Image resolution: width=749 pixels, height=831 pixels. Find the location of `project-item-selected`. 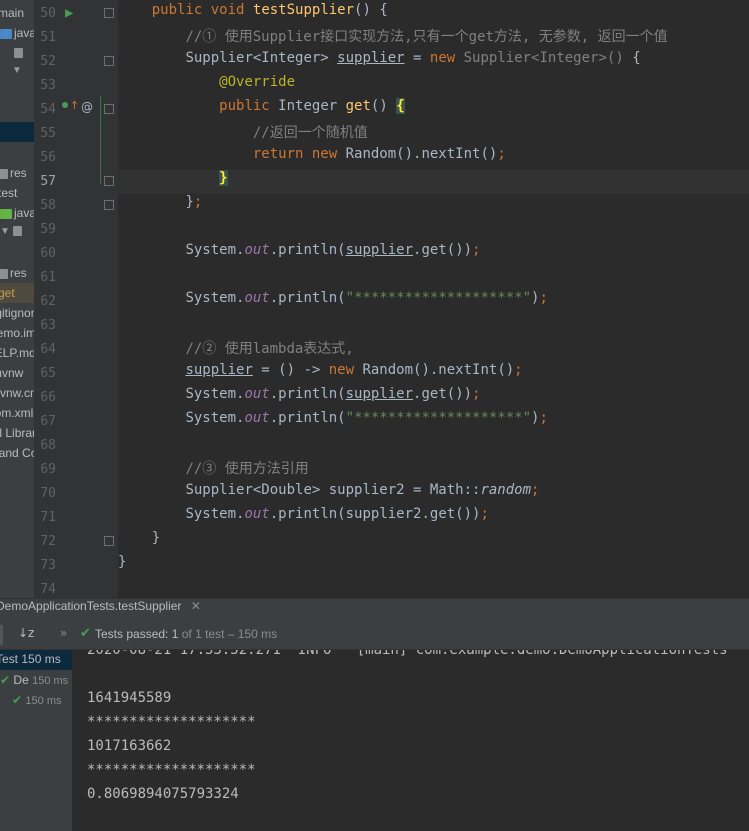

project-item-selected is located at coordinates (17, 132).